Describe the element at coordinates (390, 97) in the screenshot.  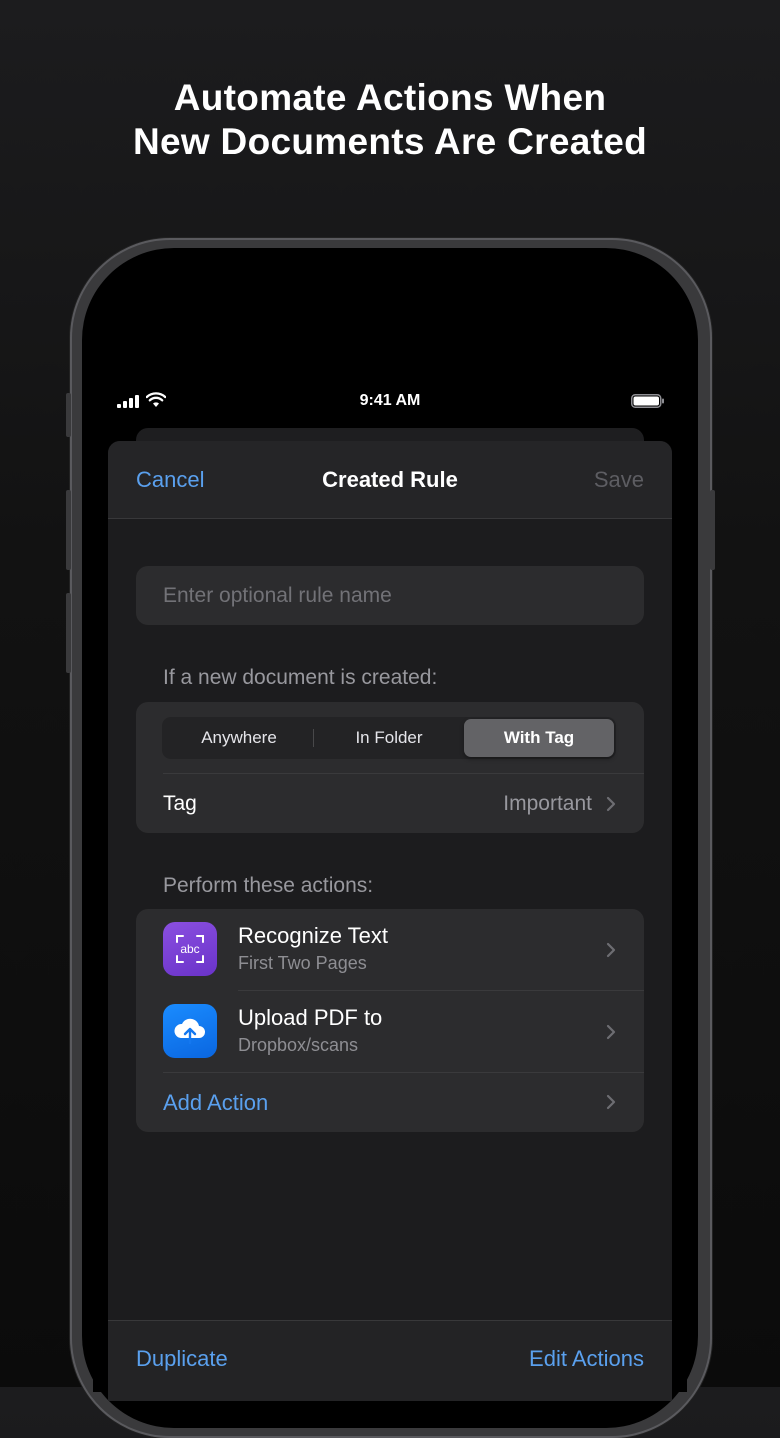
I see `headline-line-1: Automate Actions When` at that location.